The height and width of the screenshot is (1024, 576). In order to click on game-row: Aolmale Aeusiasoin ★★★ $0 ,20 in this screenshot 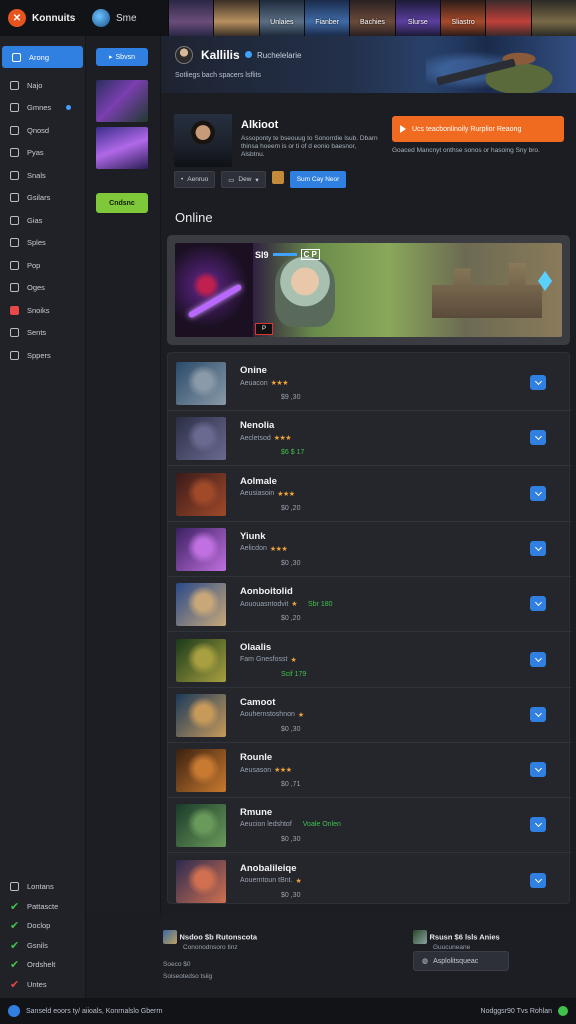, I will do `click(369, 494)`.